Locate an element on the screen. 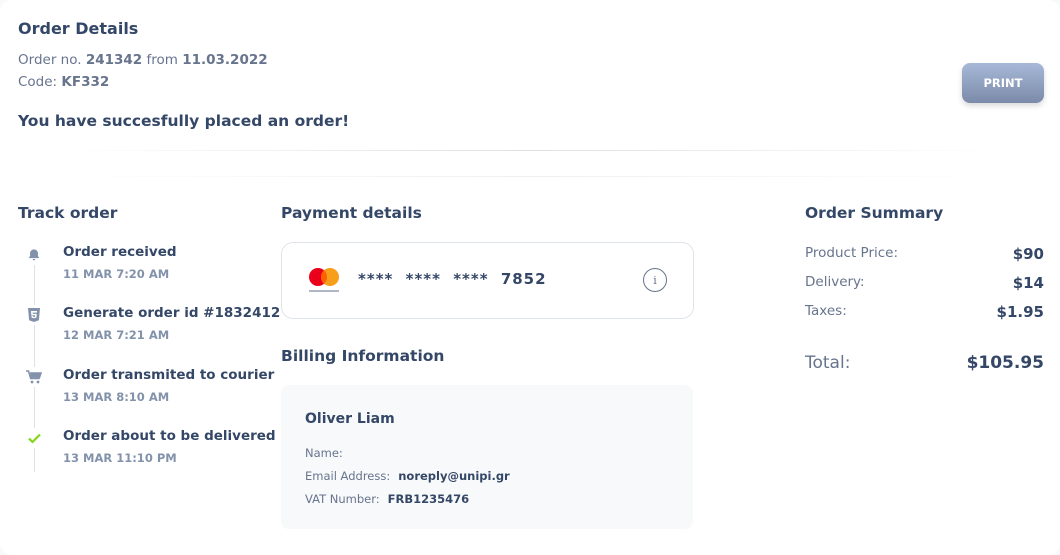  order-date: 11.03.2022 is located at coordinates (225, 60).